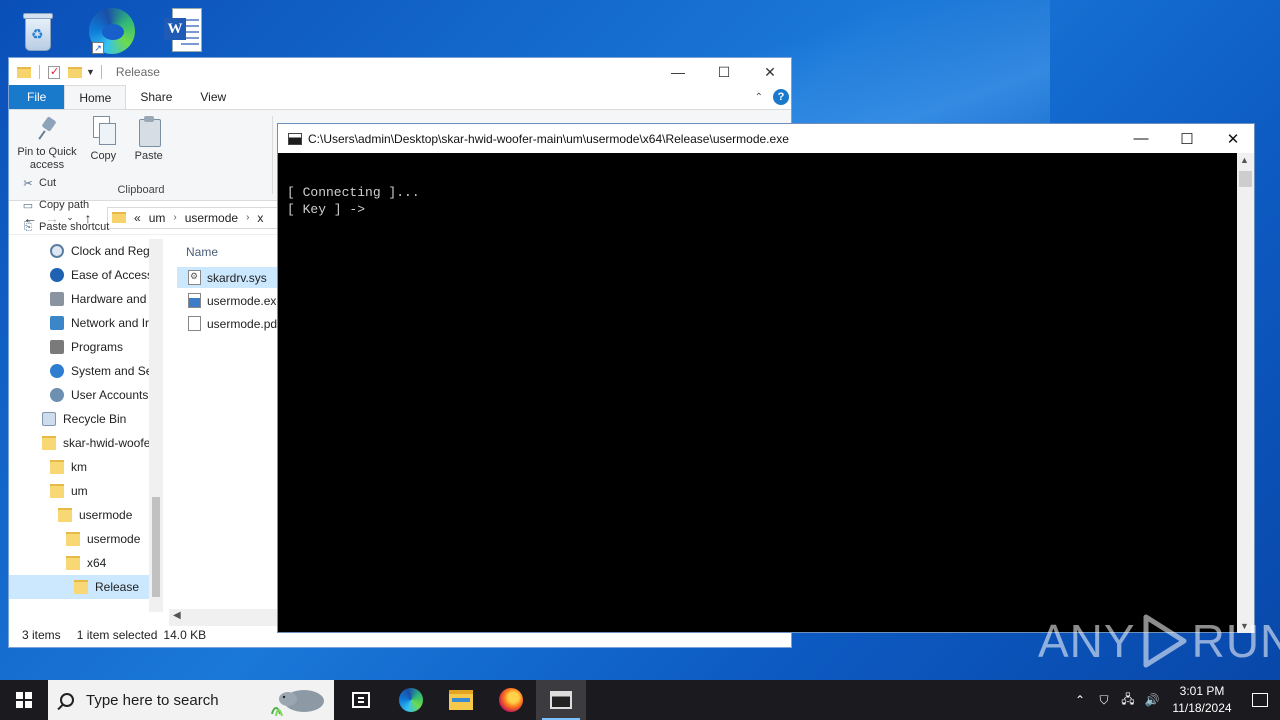 This screenshot has width=1280, height=720. I want to click on taskbar-firefox-button, so click(511, 700).